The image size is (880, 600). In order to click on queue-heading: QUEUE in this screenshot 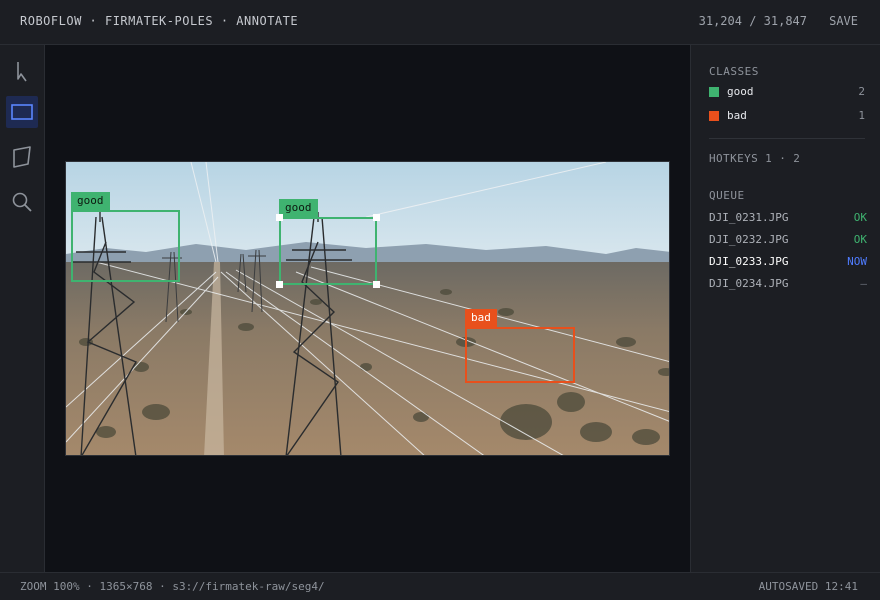, I will do `click(727, 195)`.